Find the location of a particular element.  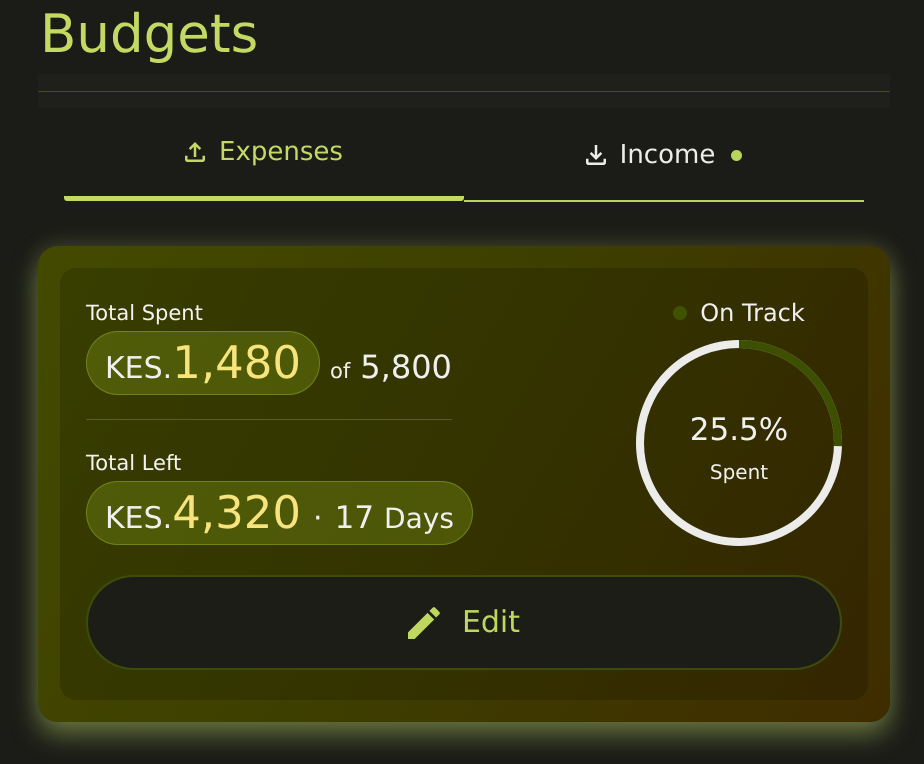

left-amount: 4,320 is located at coordinates (237, 513).